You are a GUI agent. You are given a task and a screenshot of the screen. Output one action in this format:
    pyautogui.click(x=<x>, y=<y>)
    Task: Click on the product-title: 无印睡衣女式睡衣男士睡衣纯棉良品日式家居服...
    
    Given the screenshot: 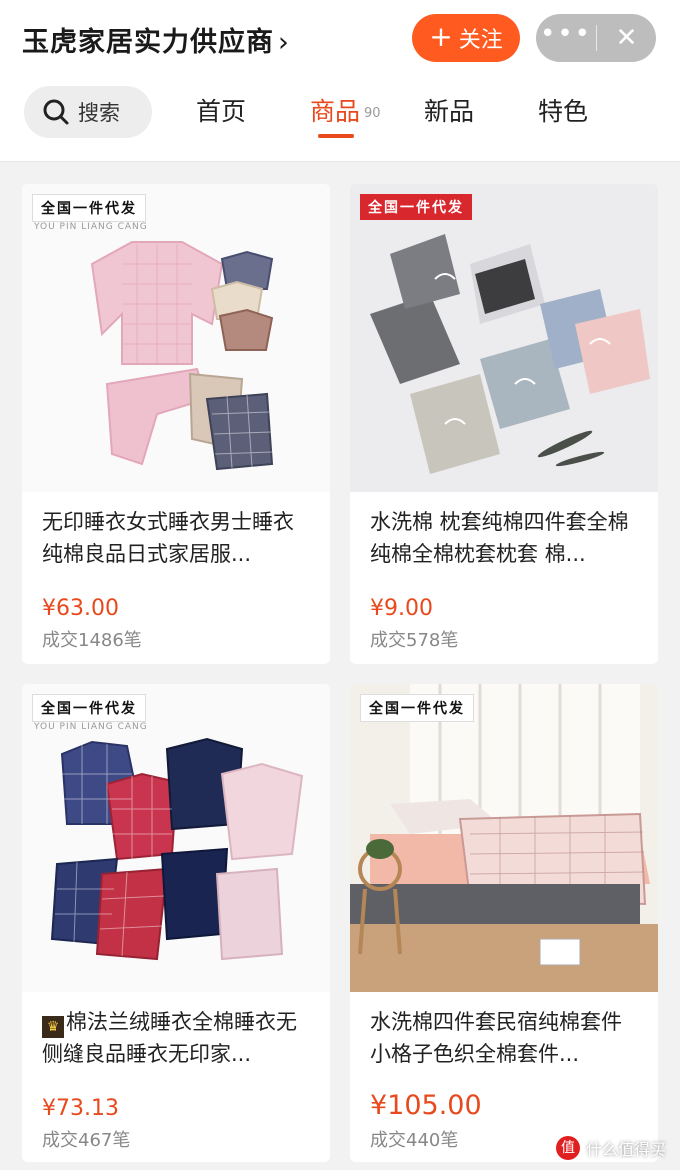 What is the action you would take?
    pyautogui.click(x=178, y=538)
    